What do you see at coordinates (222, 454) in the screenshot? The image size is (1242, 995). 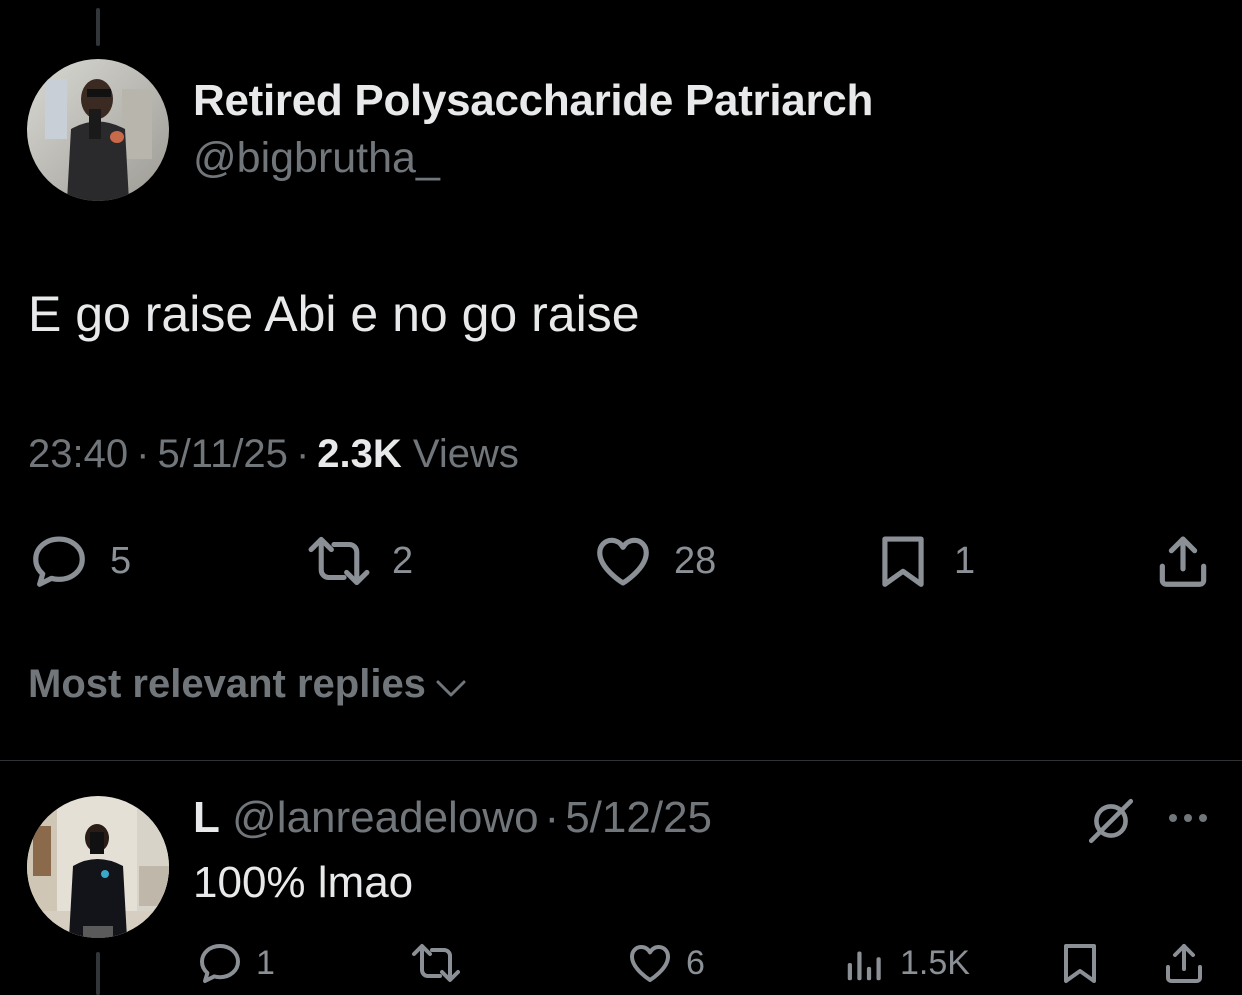 I see `tweet-date: 5/11/25` at bounding box center [222, 454].